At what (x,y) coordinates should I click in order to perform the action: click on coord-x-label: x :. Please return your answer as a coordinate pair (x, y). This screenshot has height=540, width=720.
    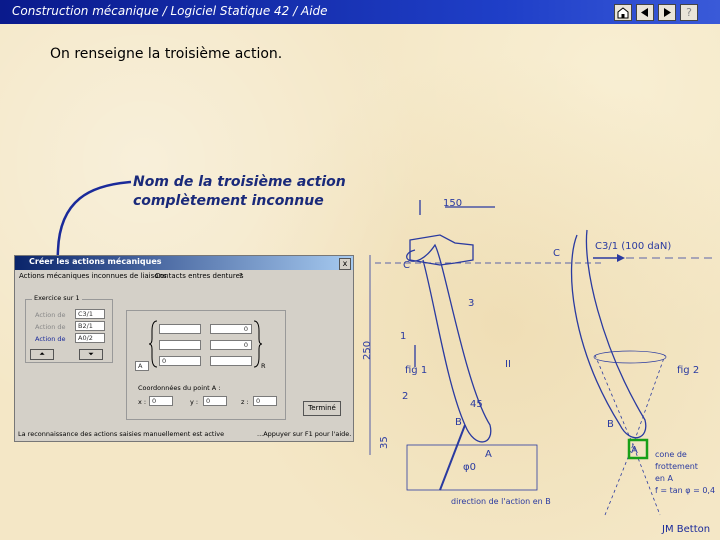
    Looking at the image, I should click on (142, 402).